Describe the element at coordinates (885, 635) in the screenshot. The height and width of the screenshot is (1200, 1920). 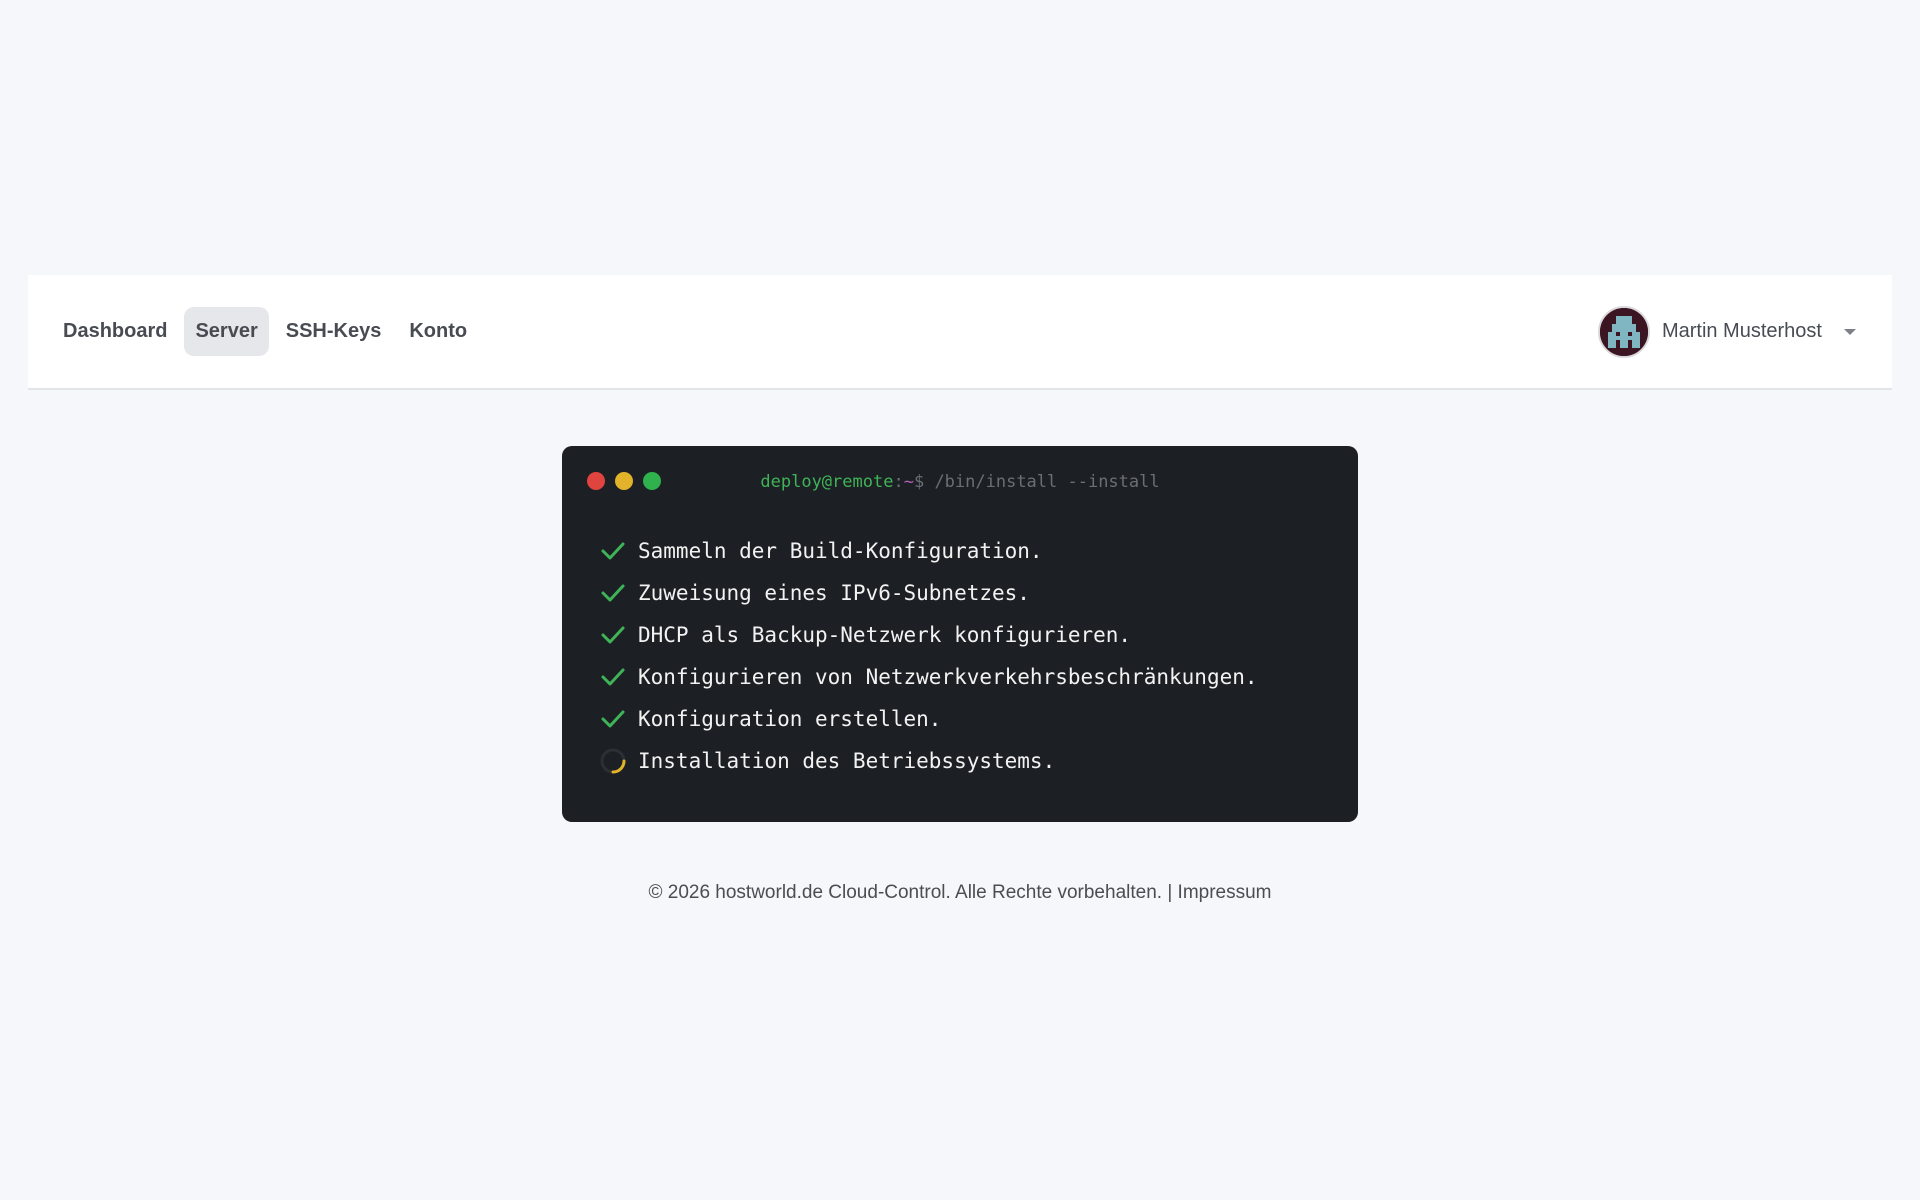
I see `step-text: DHCP als Backup-Netzwerk konfigurieren.` at that location.